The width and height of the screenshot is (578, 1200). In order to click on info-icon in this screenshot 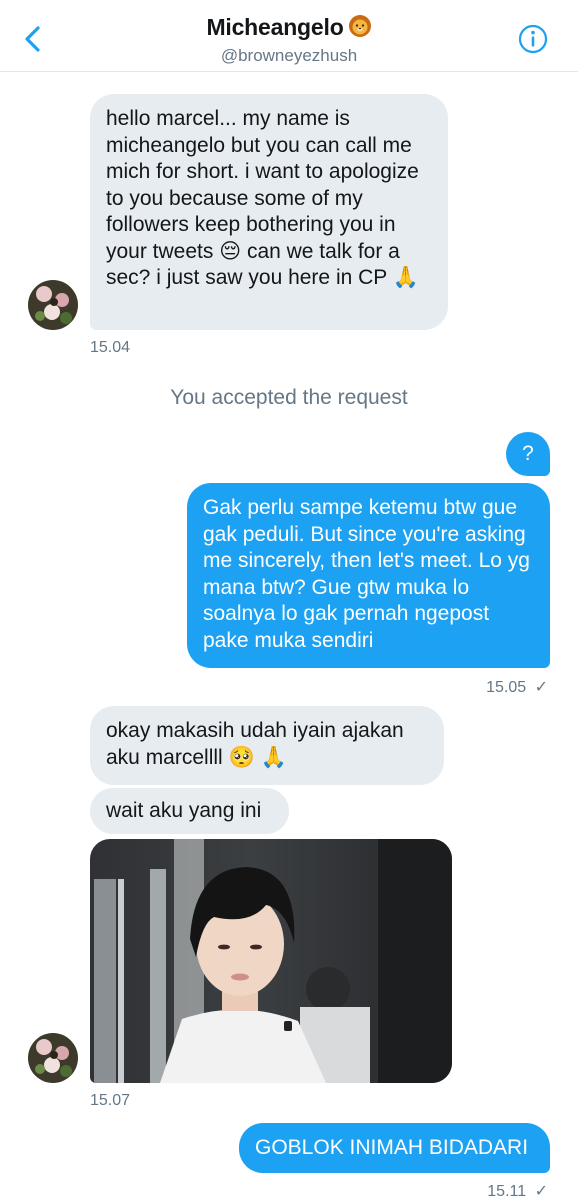, I will do `click(533, 39)`.